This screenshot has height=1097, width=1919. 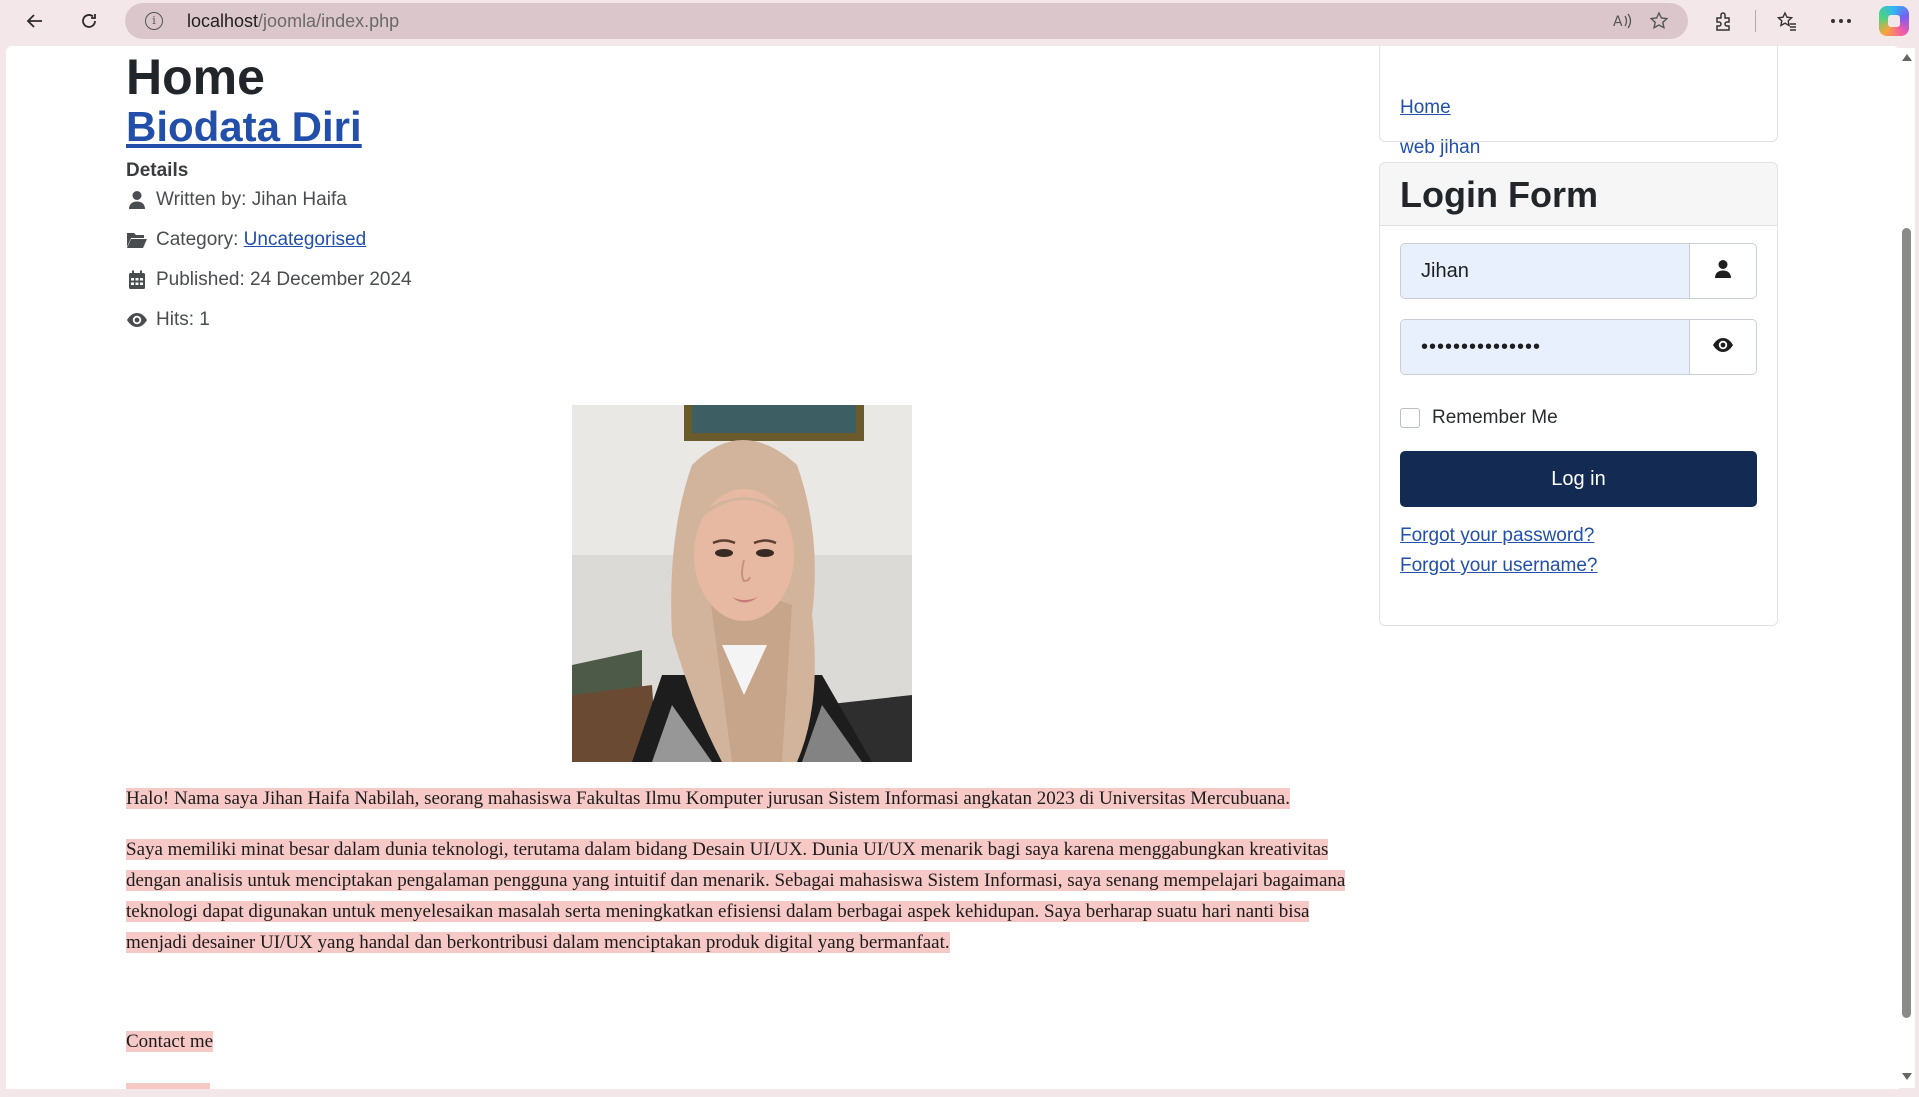 What do you see at coordinates (1841, 21) in the screenshot?
I see `more-options-icon` at bounding box center [1841, 21].